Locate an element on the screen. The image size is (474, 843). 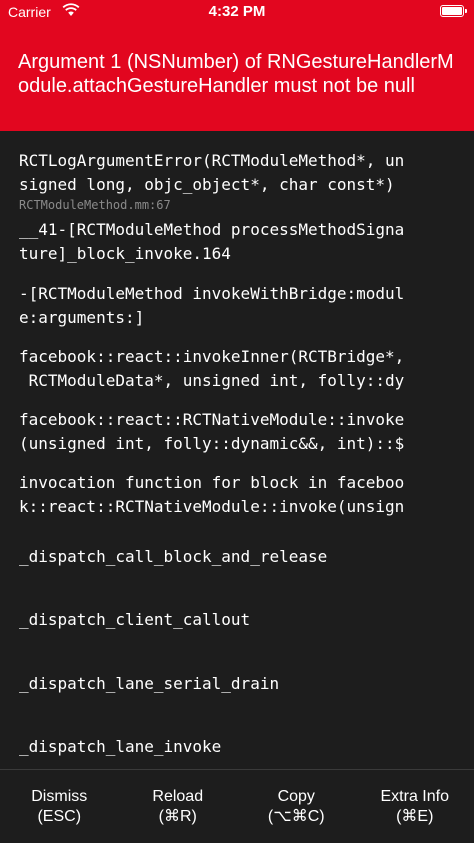
stack-frame: _dispatch_lane_serial_drain is located at coordinates (237, 684).